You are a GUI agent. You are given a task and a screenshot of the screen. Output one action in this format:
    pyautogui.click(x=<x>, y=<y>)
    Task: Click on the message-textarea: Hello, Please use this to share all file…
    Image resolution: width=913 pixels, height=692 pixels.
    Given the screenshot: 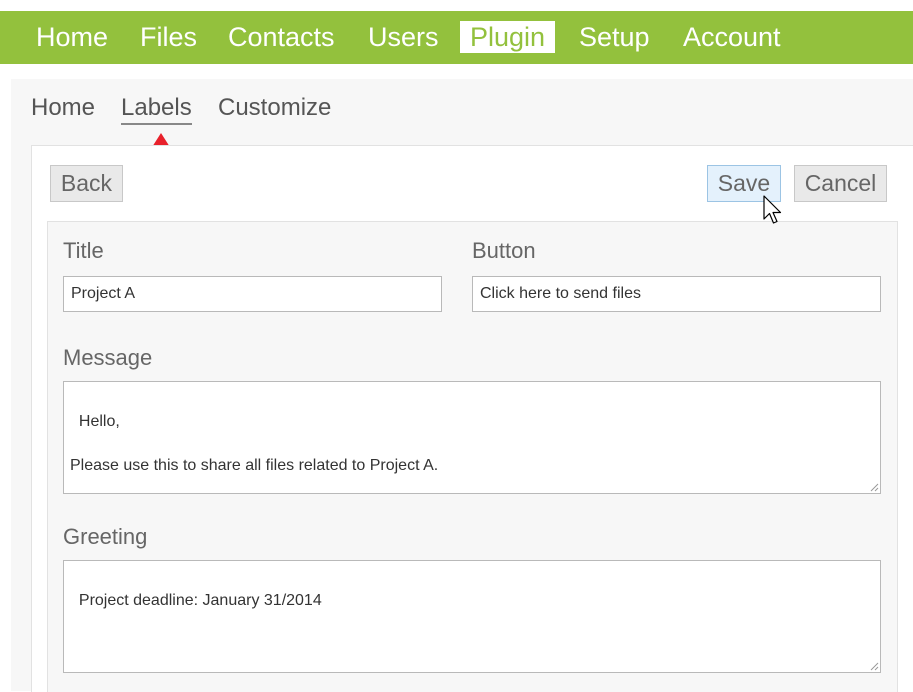 What is the action you would take?
    pyautogui.click(x=472, y=437)
    